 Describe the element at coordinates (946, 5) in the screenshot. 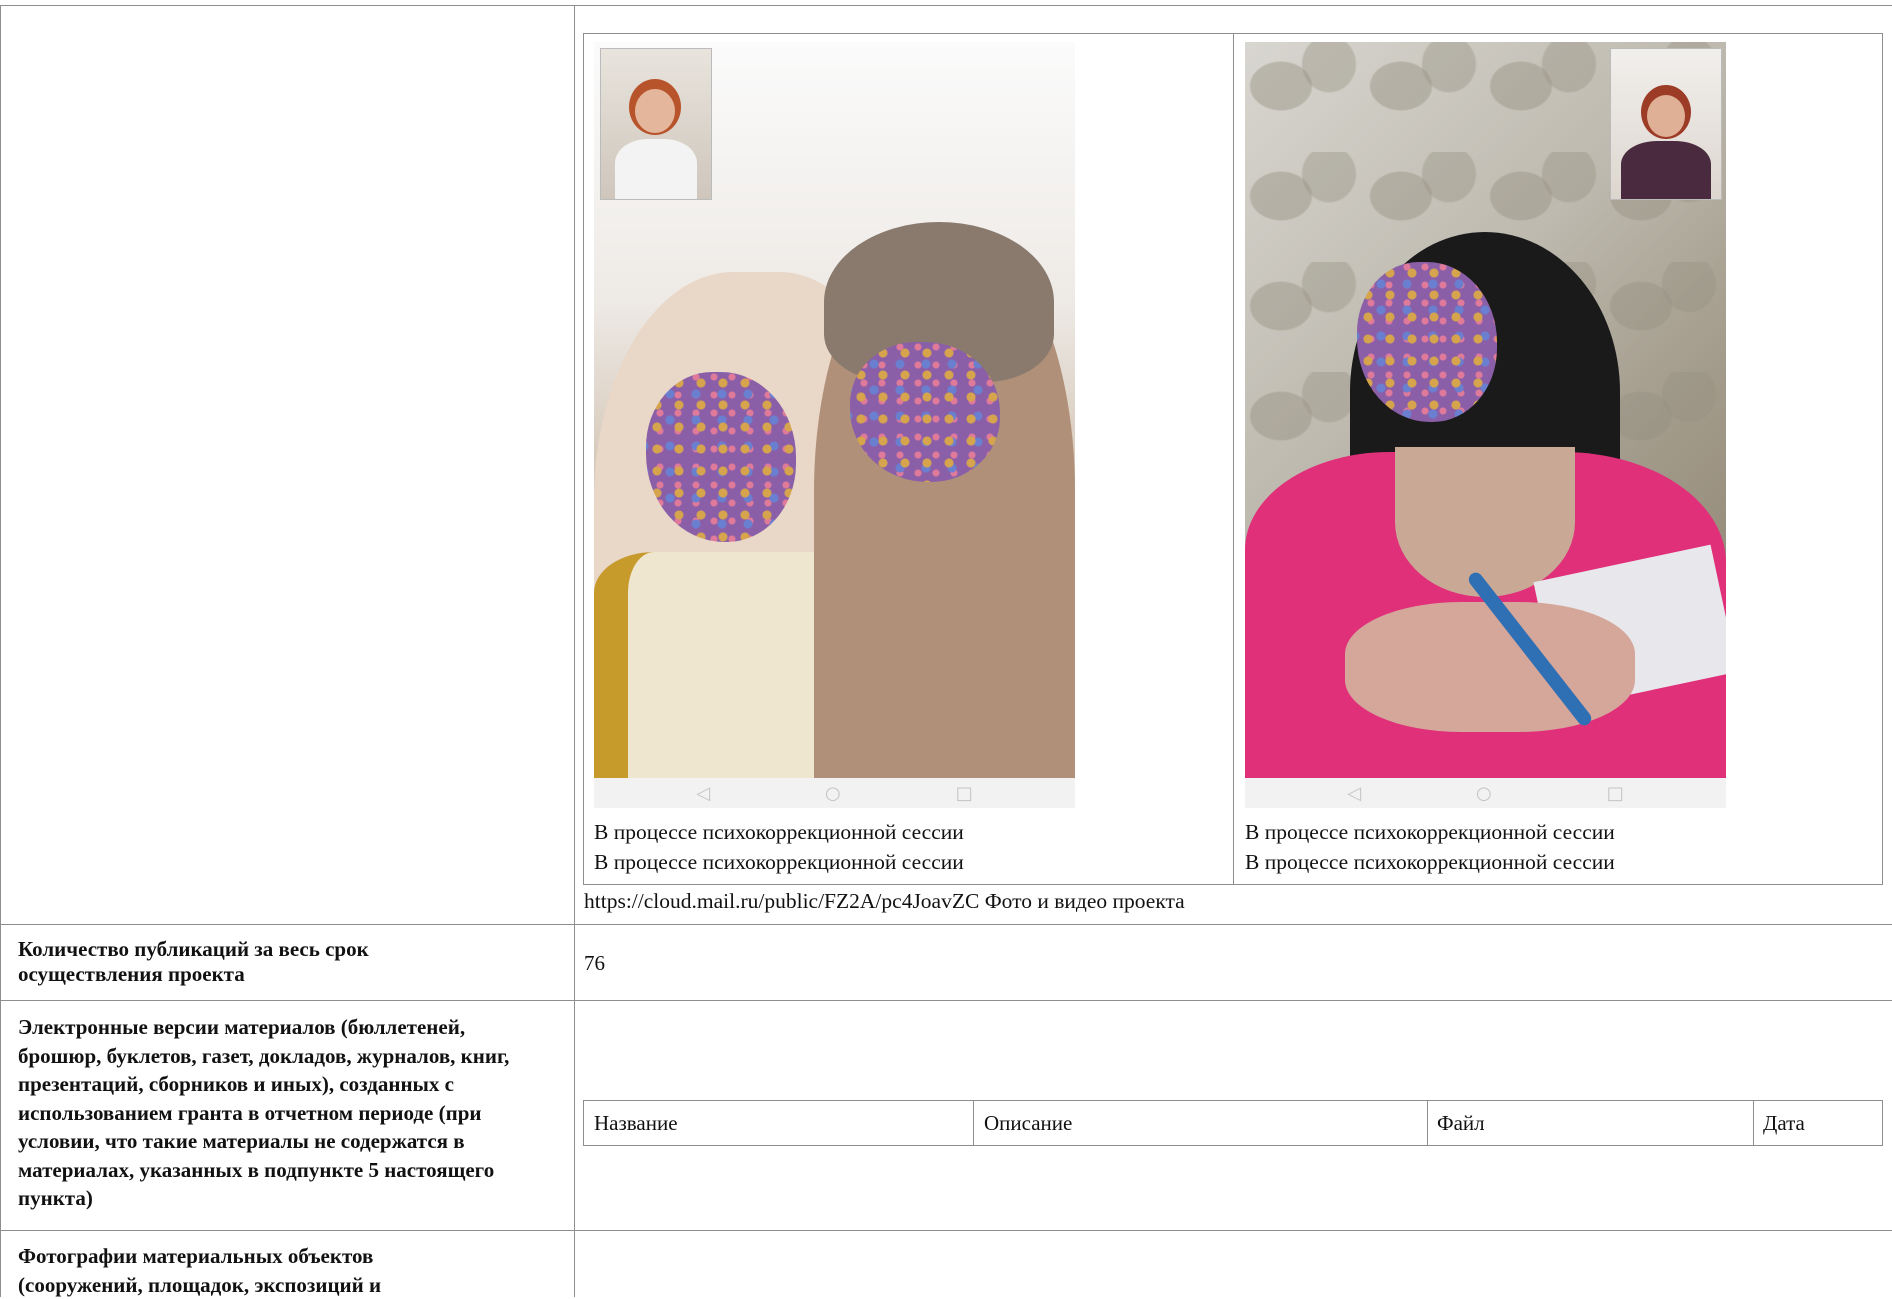

I see `table-top-border` at that location.